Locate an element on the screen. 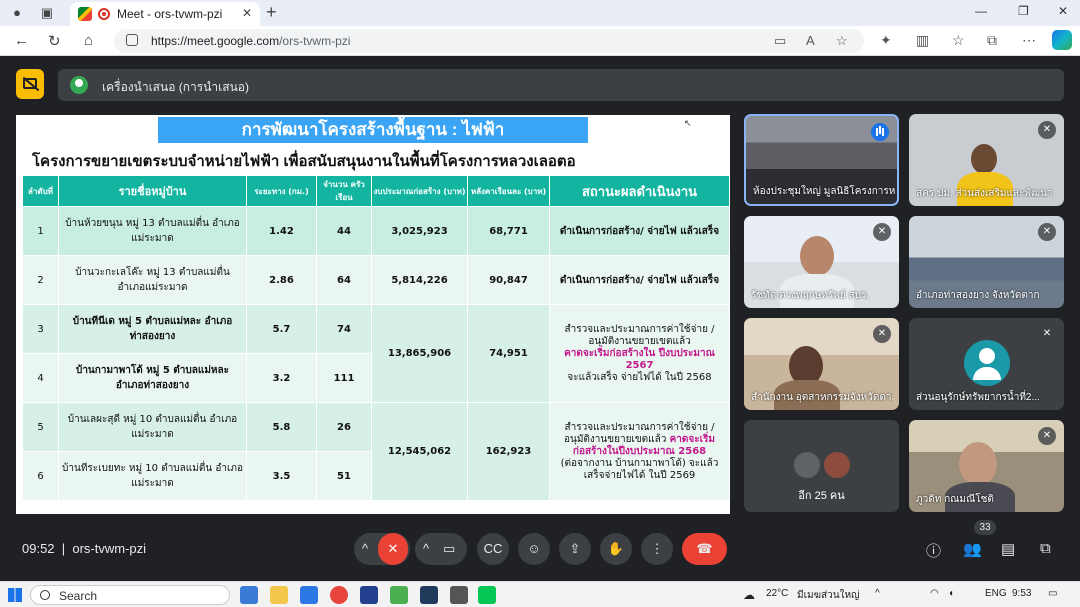 This screenshot has width=1080, height=607. participant-tile: ห้องประชุมใหญ่ มูลนิธิโครงการหลวง is located at coordinates (821, 160).